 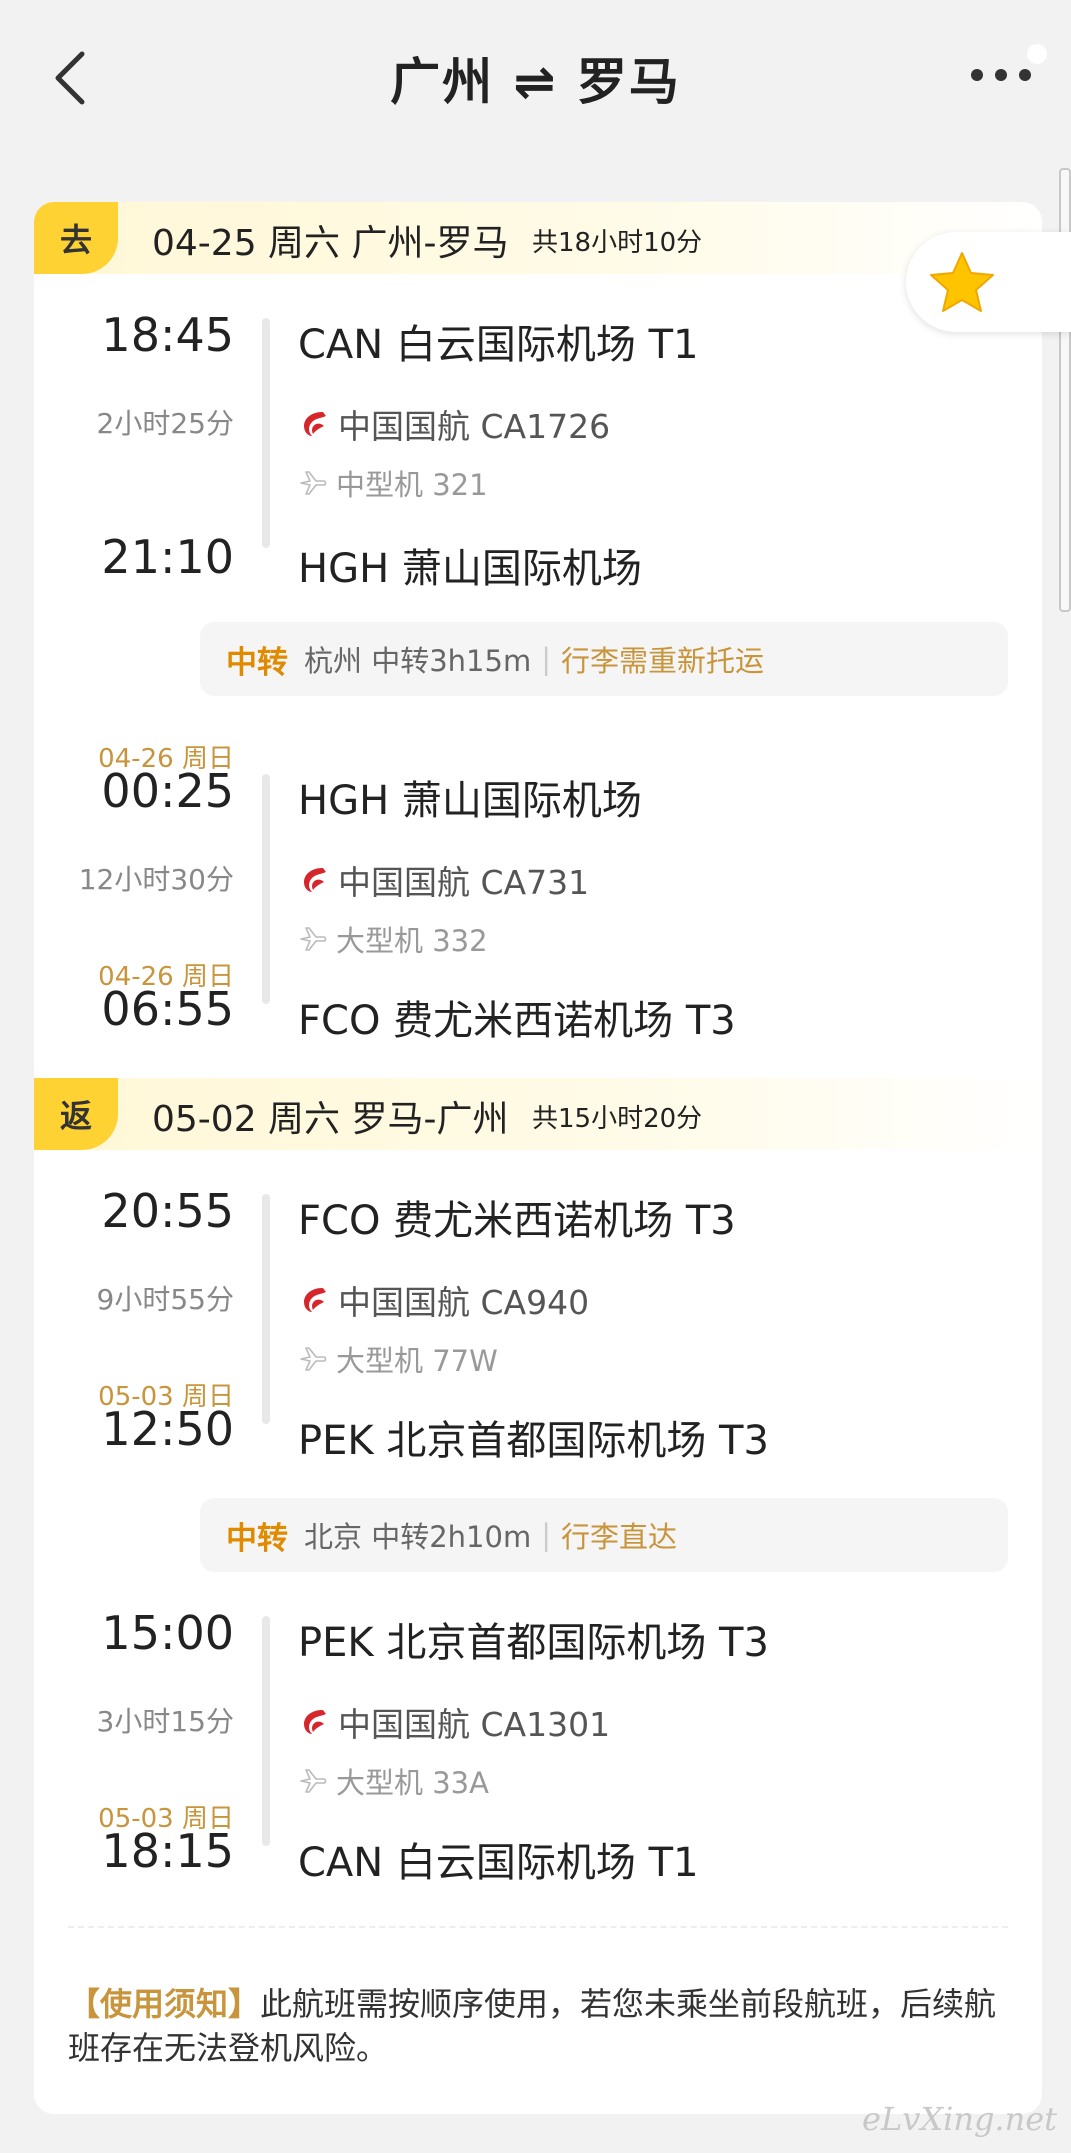 I want to click on airline-info: 中国国航 CA1726, so click(x=454, y=424).